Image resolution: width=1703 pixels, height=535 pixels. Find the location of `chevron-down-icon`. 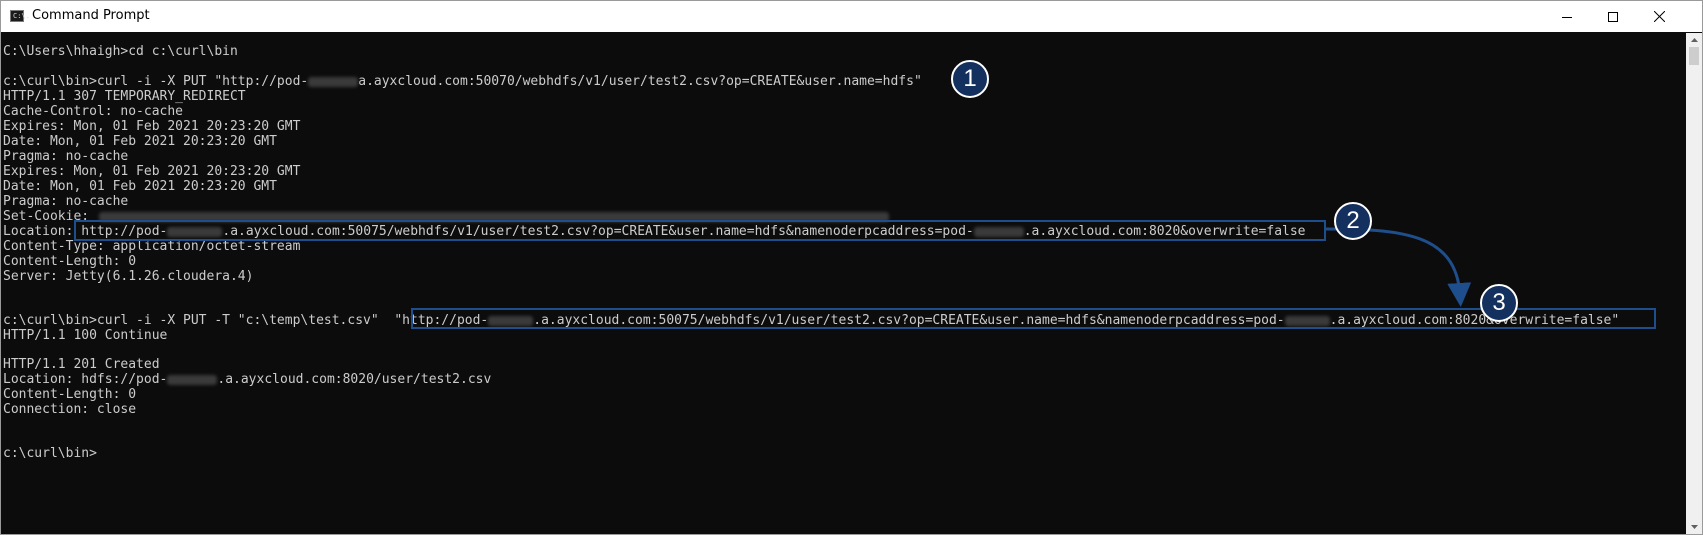

chevron-down-icon is located at coordinates (1694, 527).